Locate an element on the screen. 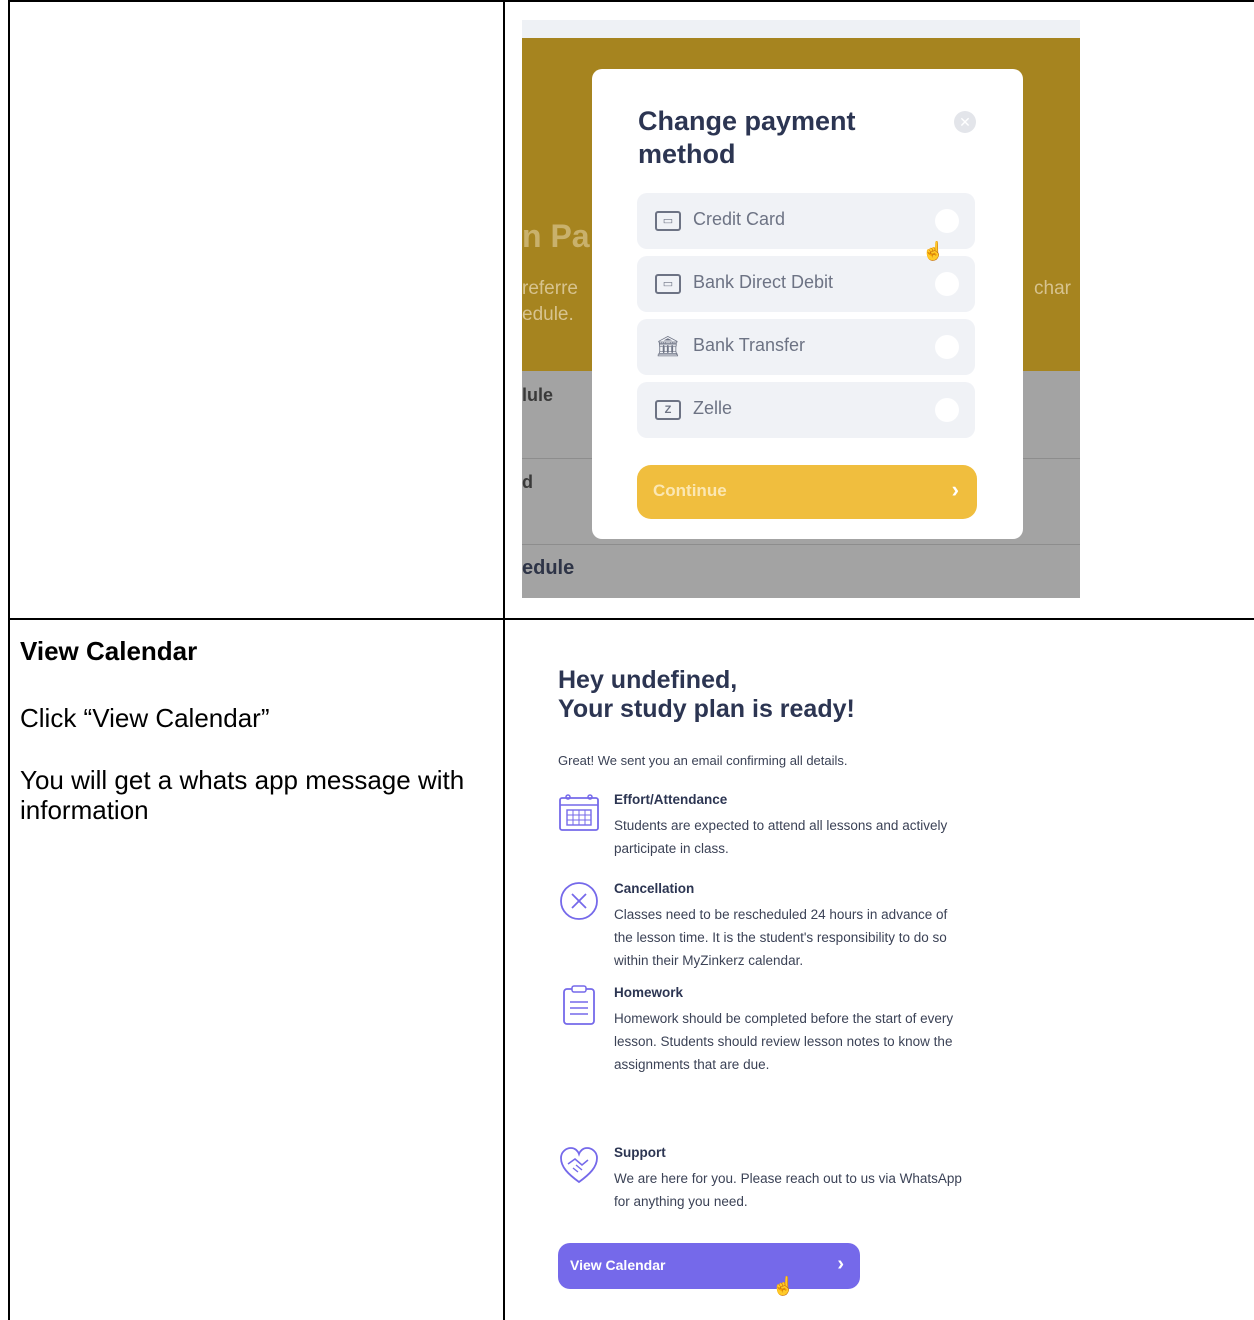 The width and height of the screenshot is (1254, 1320). view-calendar-label: View Calendar is located at coordinates (618, 1265).